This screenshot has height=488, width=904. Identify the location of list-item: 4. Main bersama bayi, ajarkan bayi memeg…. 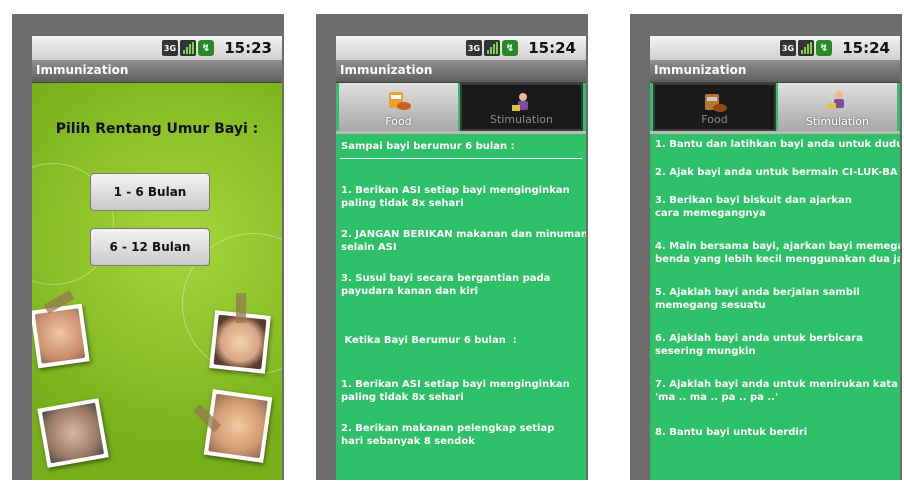
(777, 253).